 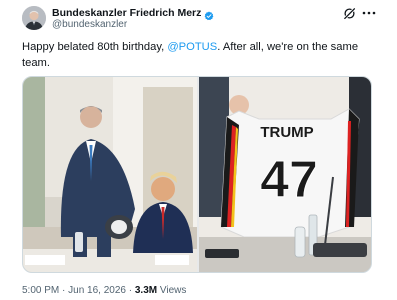 I want to click on verified-badge-icon, so click(x=209, y=14).